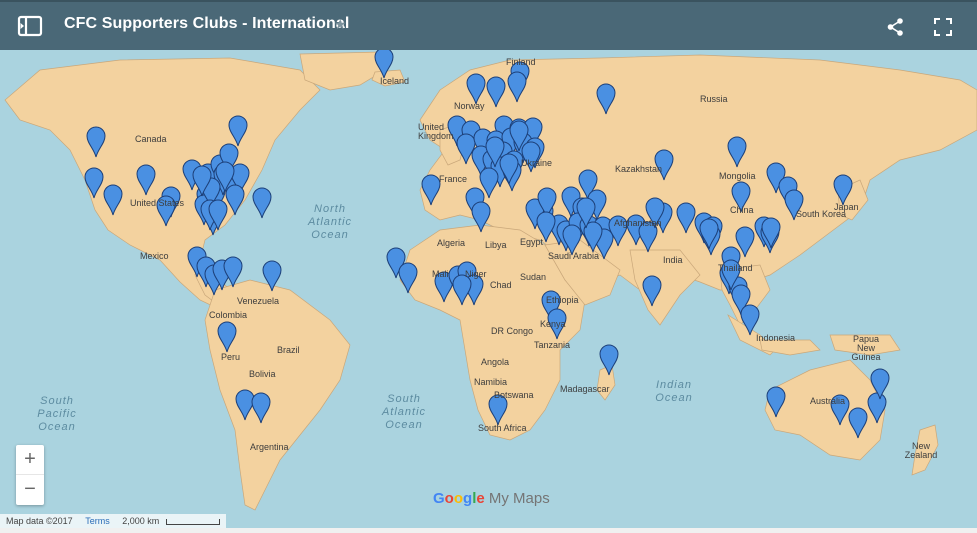 The image size is (977, 533). What do you see at coordinates (943, 27) in the screenshot?
I see `fullscreen-icon` at bounding box center [943, 27].